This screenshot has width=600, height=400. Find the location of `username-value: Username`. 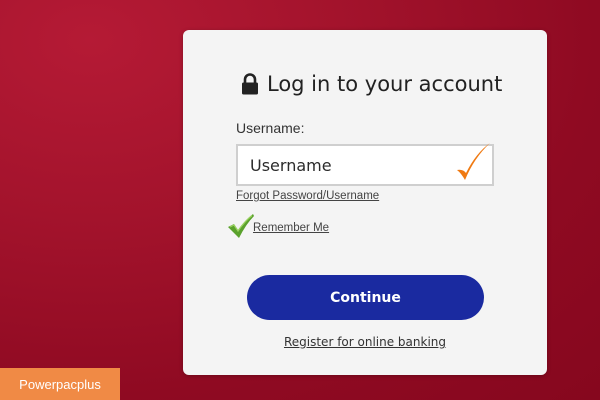

username-value: Username is located at coordinates (291, 165).